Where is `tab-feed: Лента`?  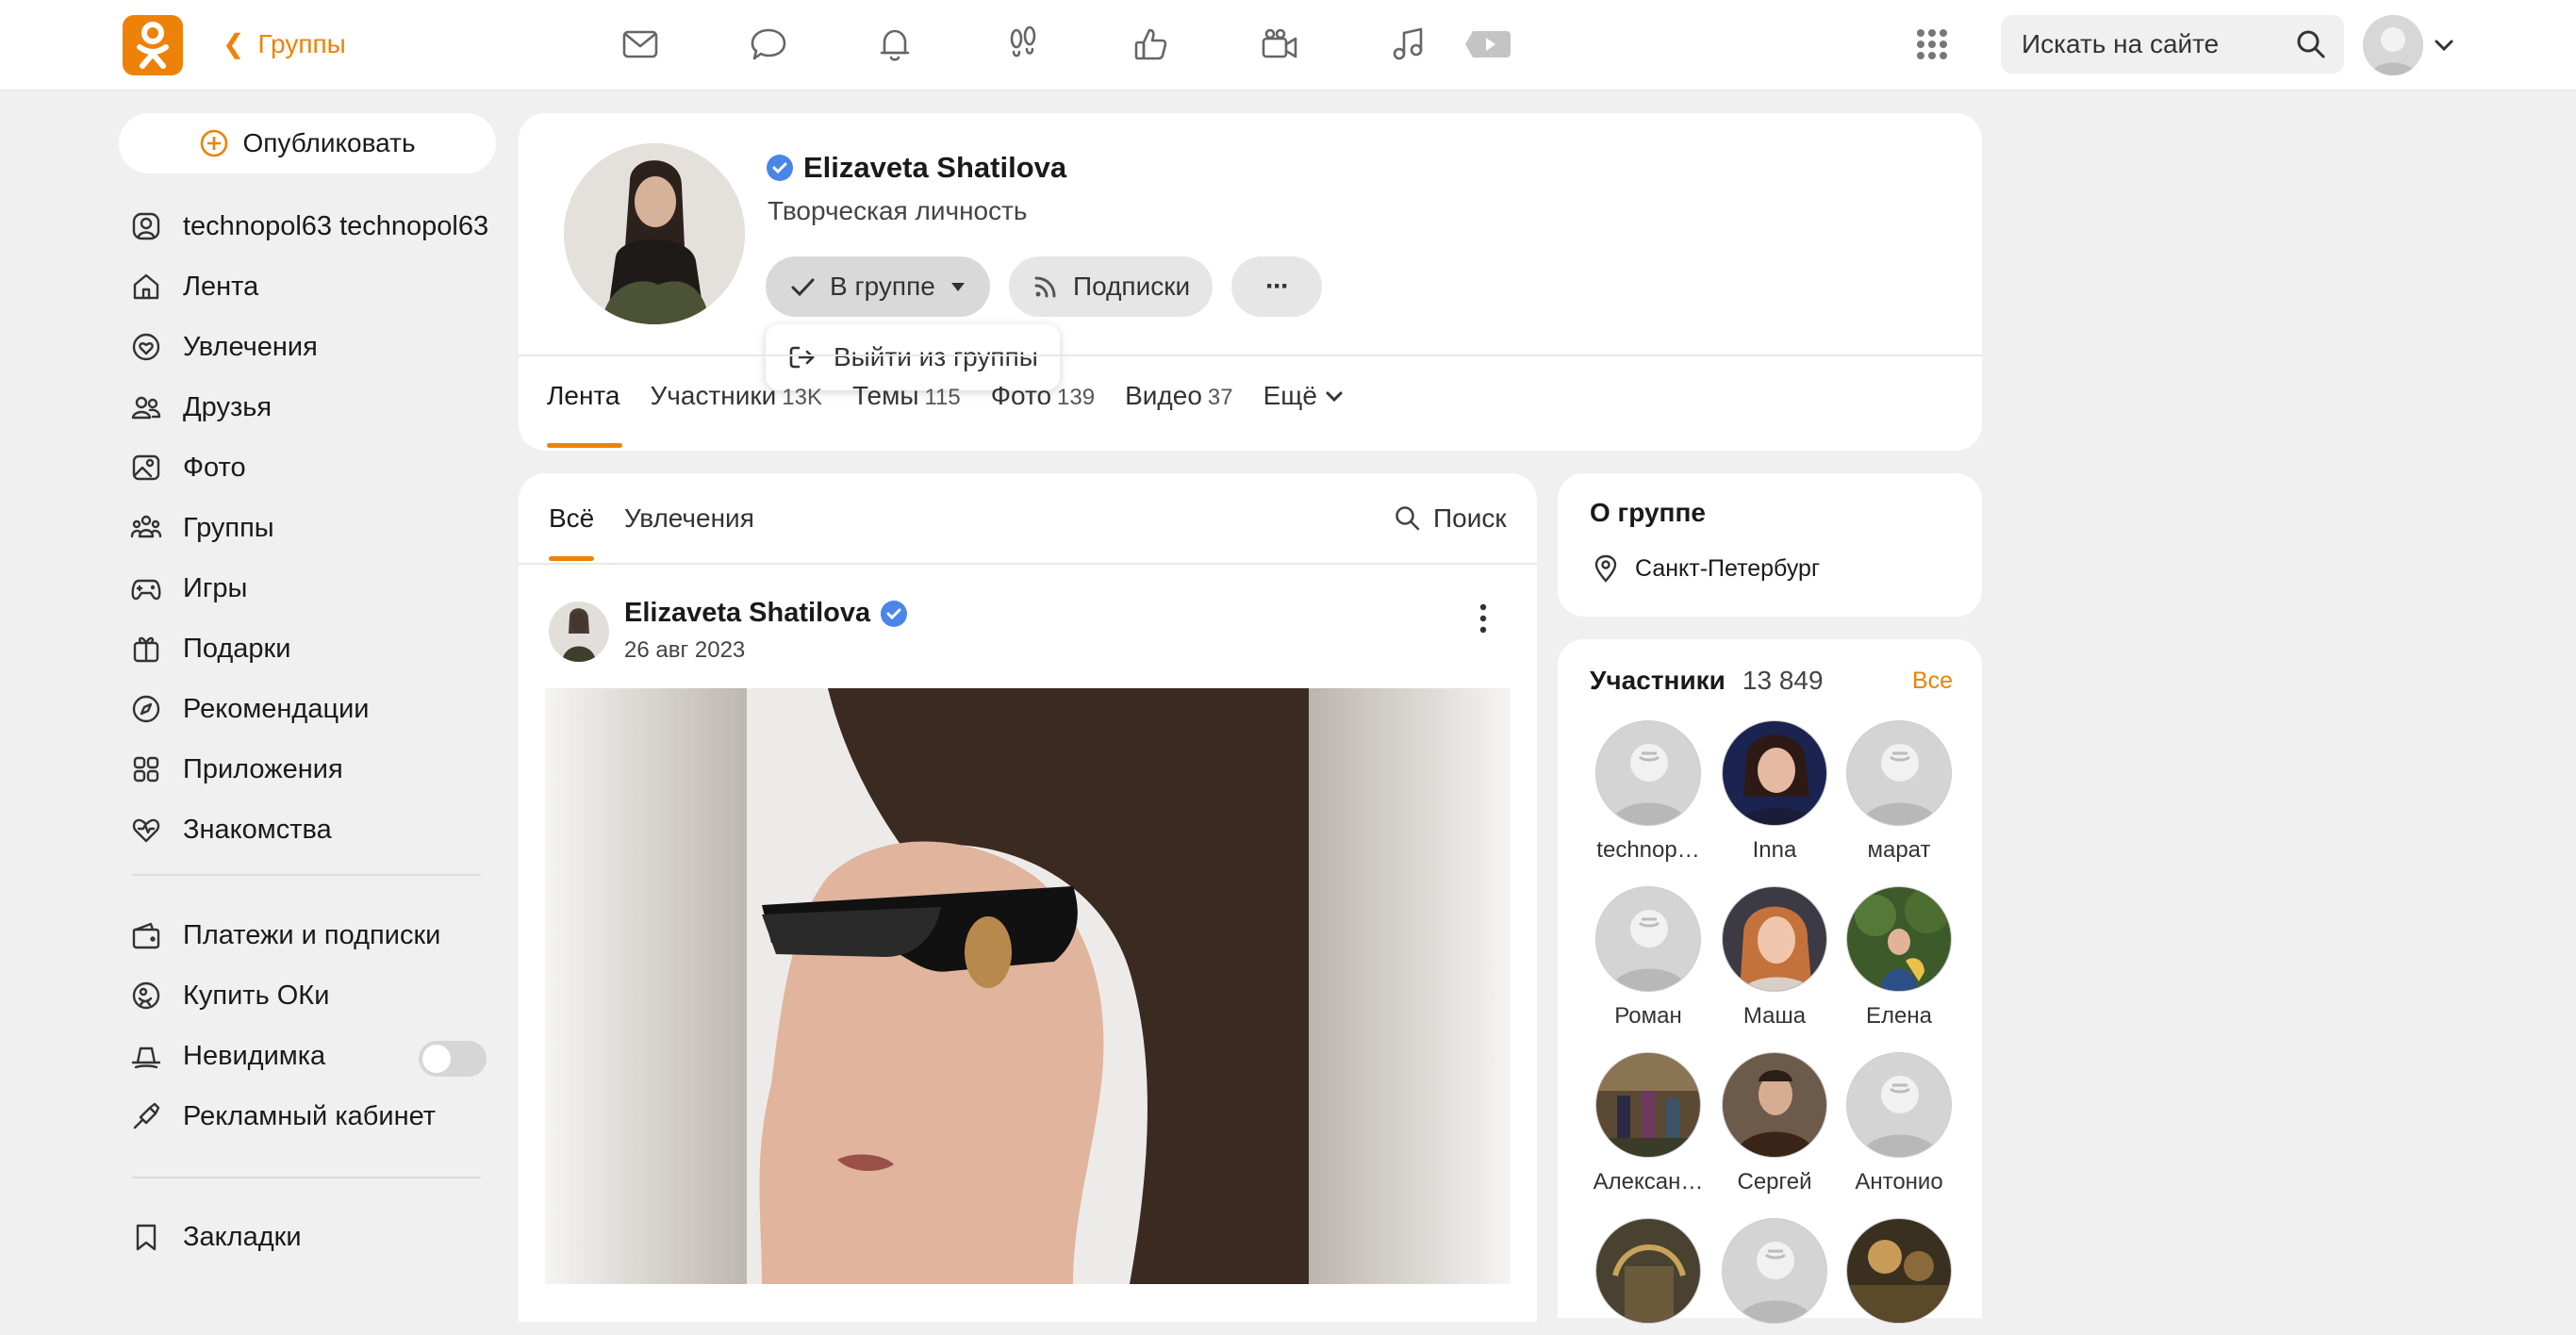 tab-feed: Лента is located at coordinates (583, 396).